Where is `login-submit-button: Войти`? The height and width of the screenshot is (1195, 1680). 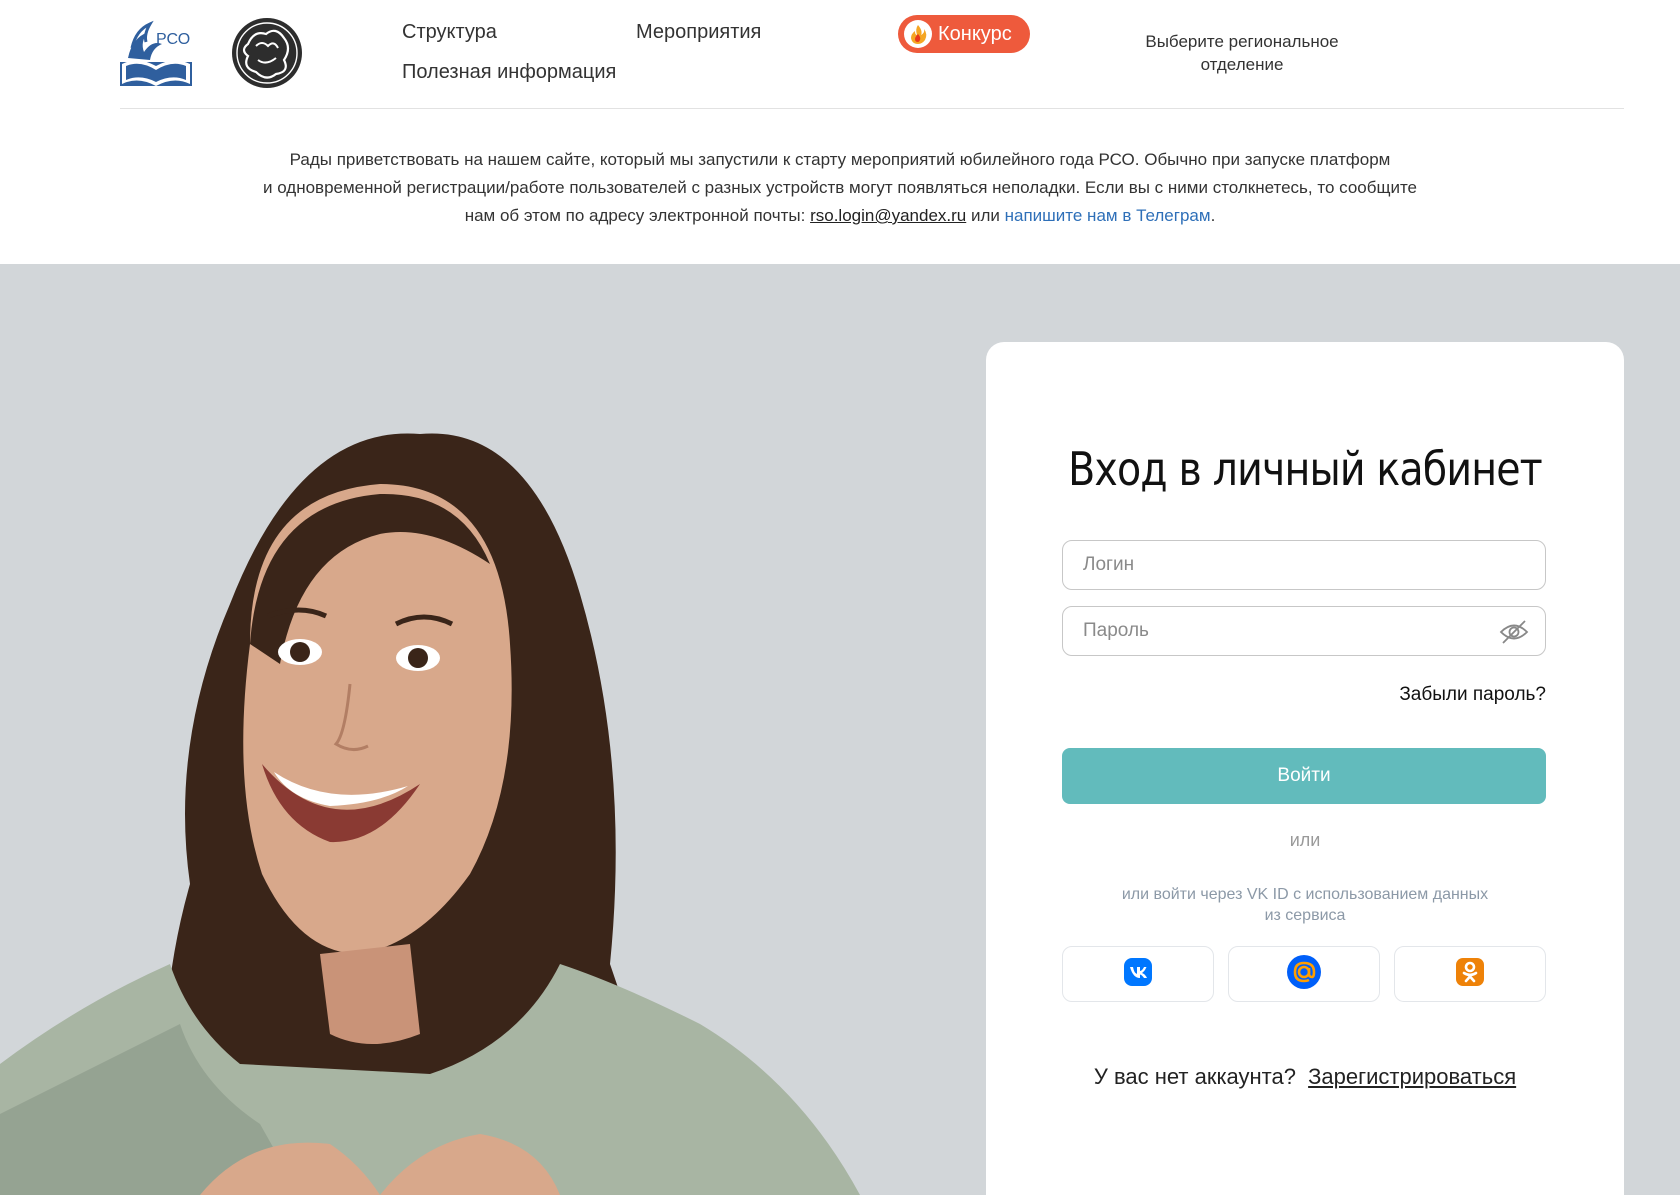 login-submit-button: Войти is located at coordinates (1304, 776).